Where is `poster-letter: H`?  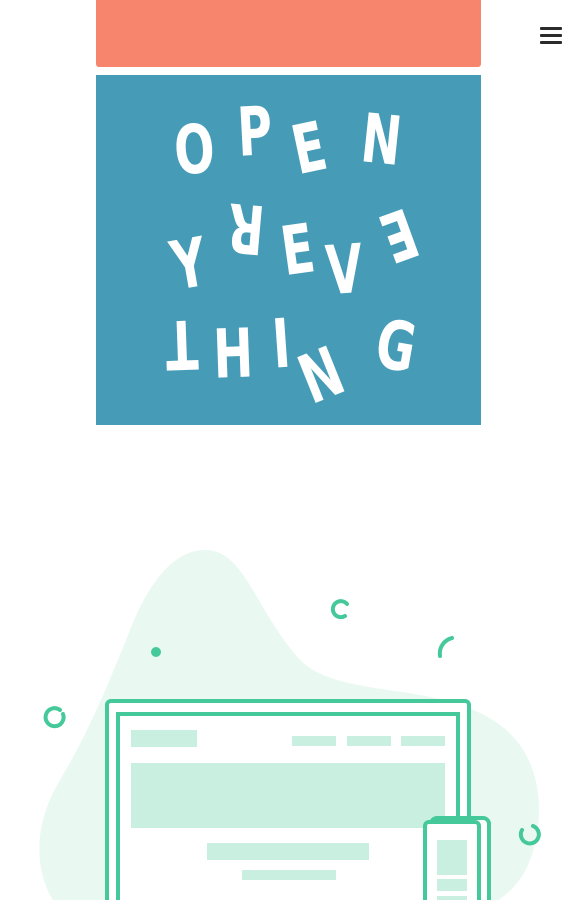
poster-letter: H is located at coordinates (233, 354).